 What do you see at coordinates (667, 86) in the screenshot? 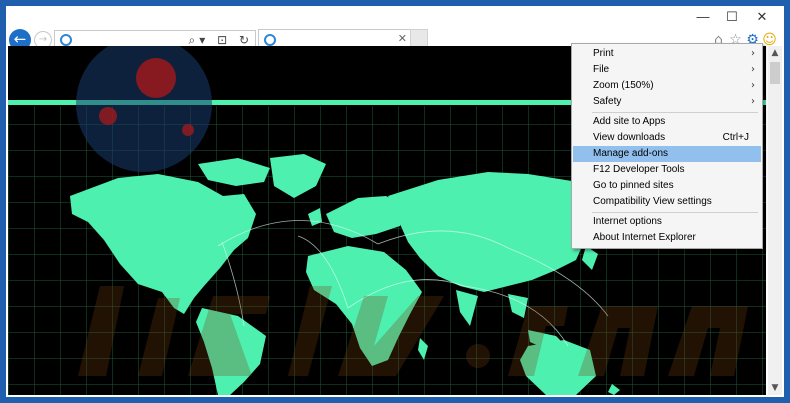
I see `menu-item-zoom: Zoom (150%) ›` at bounding box center [667, 86].